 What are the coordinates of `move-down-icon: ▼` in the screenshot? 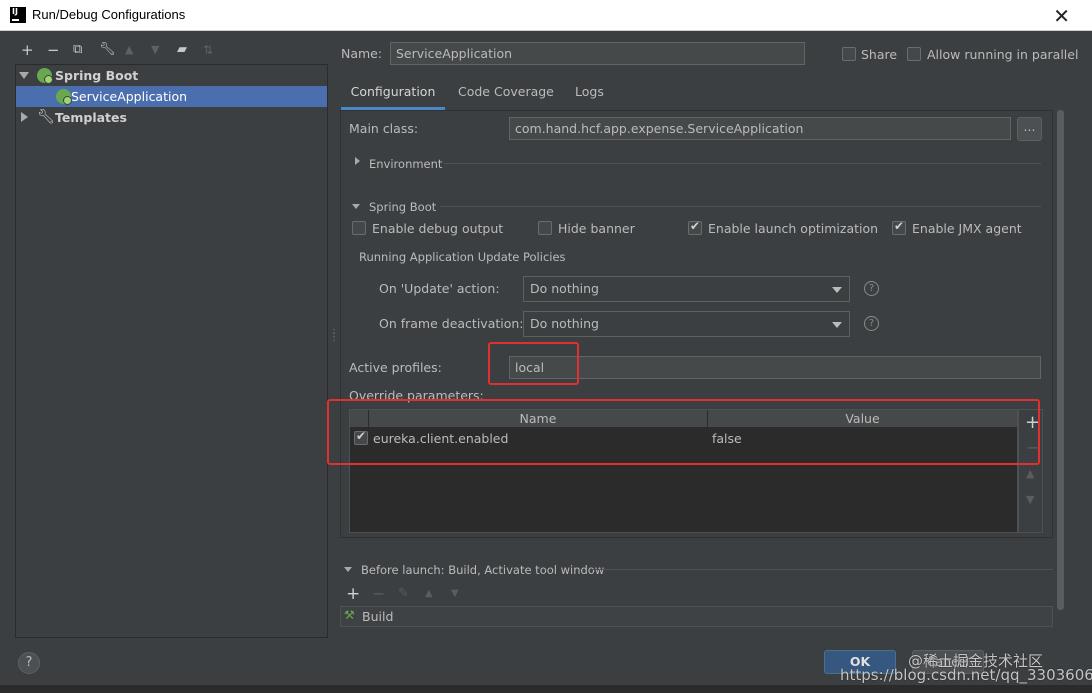 It's located at (155, 50).